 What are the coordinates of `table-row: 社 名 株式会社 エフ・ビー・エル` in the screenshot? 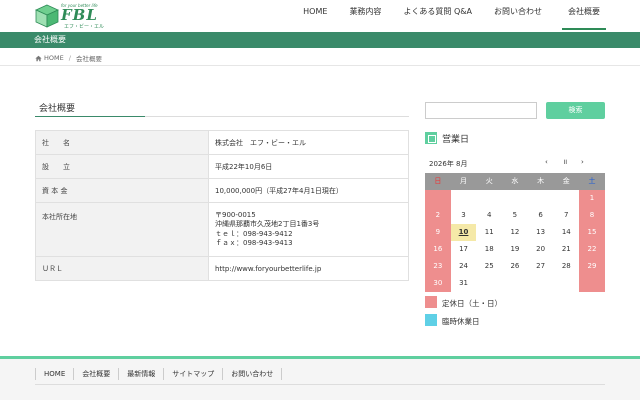 It's located at (222, 142).